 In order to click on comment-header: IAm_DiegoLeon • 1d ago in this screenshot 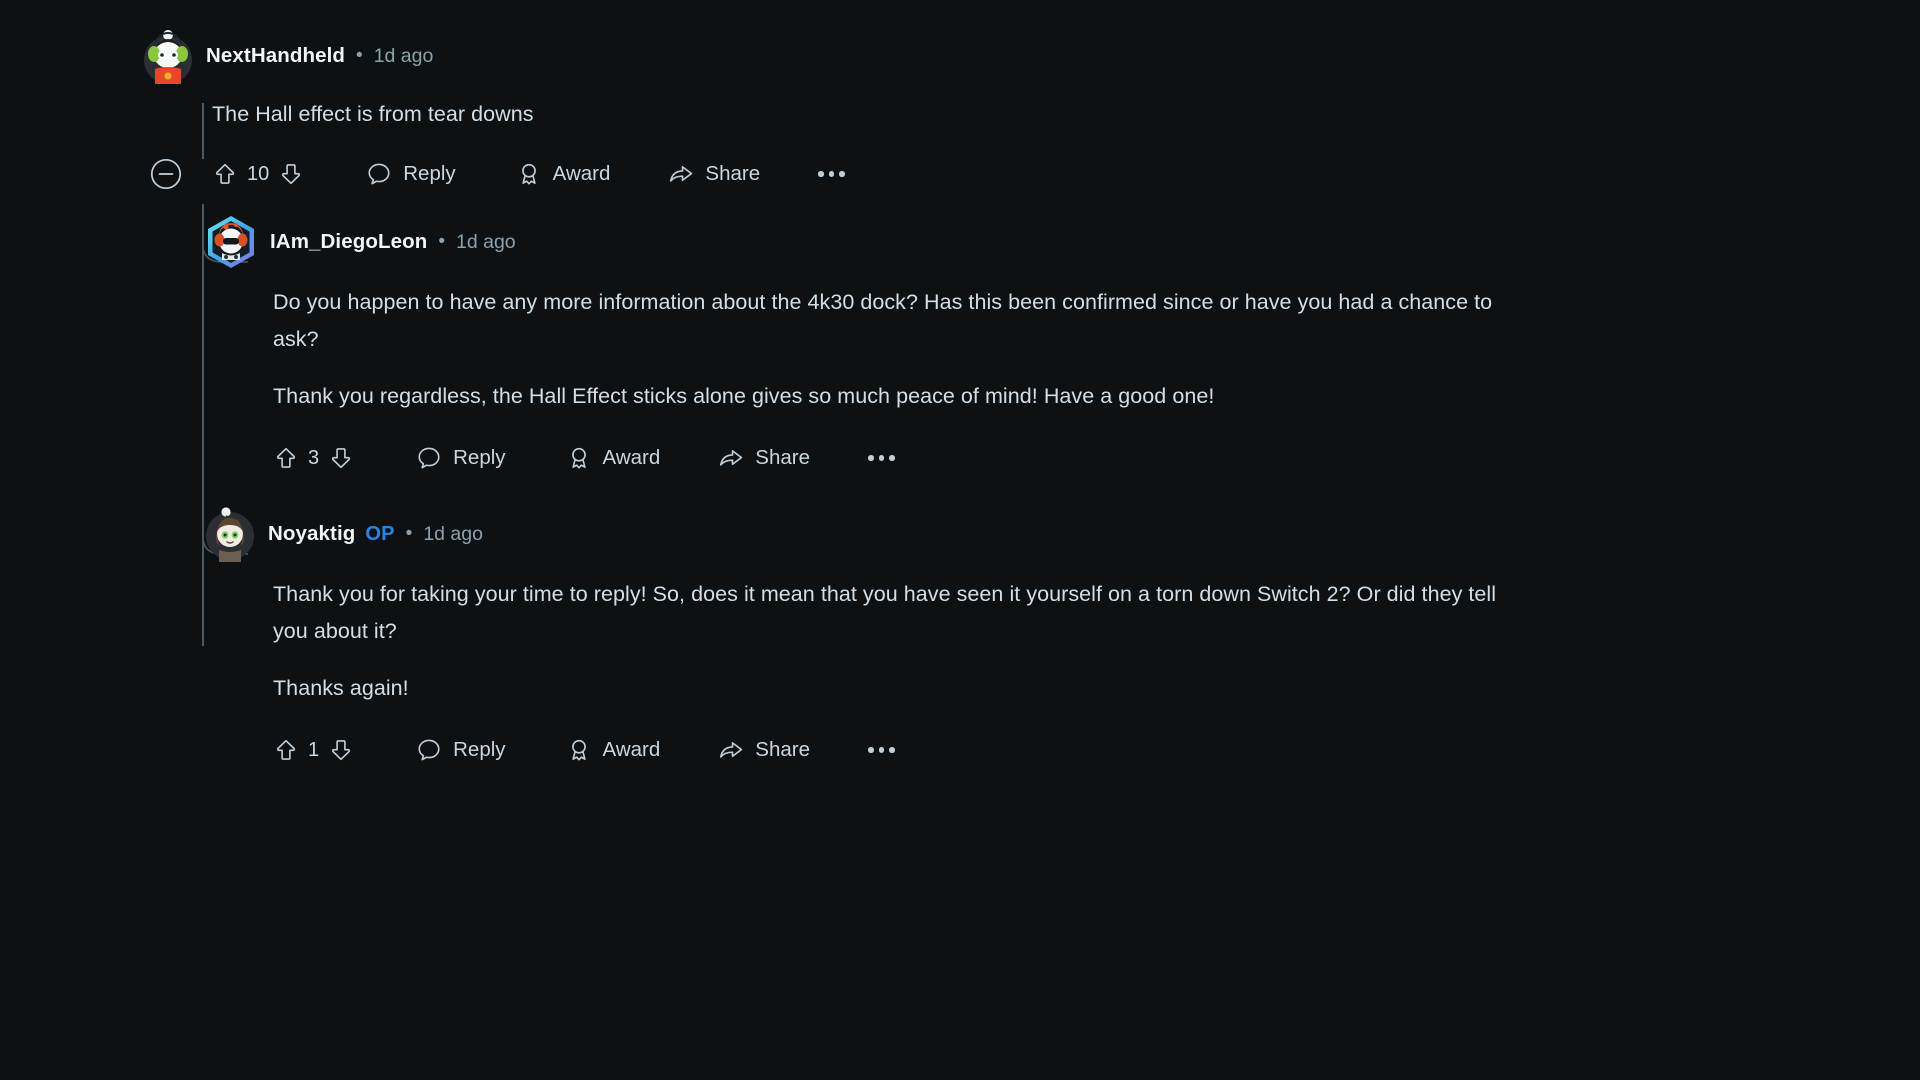, I will do `click(1022, 242)`.